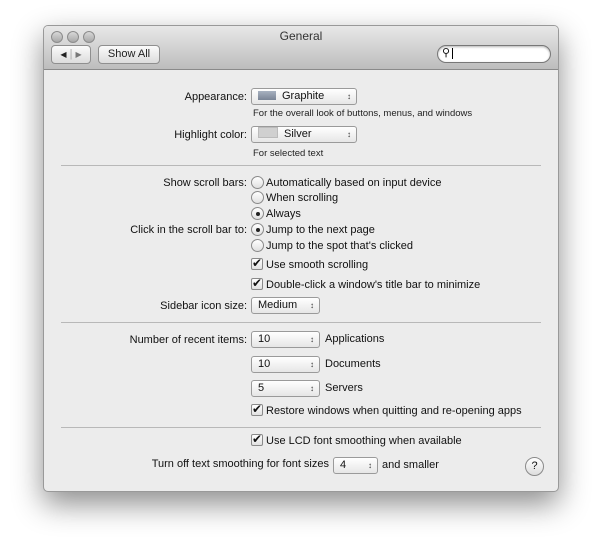  Describe the element at coordinates (288, 153) in the screenshot. I see `highlight-hint: For selected text` at that location.